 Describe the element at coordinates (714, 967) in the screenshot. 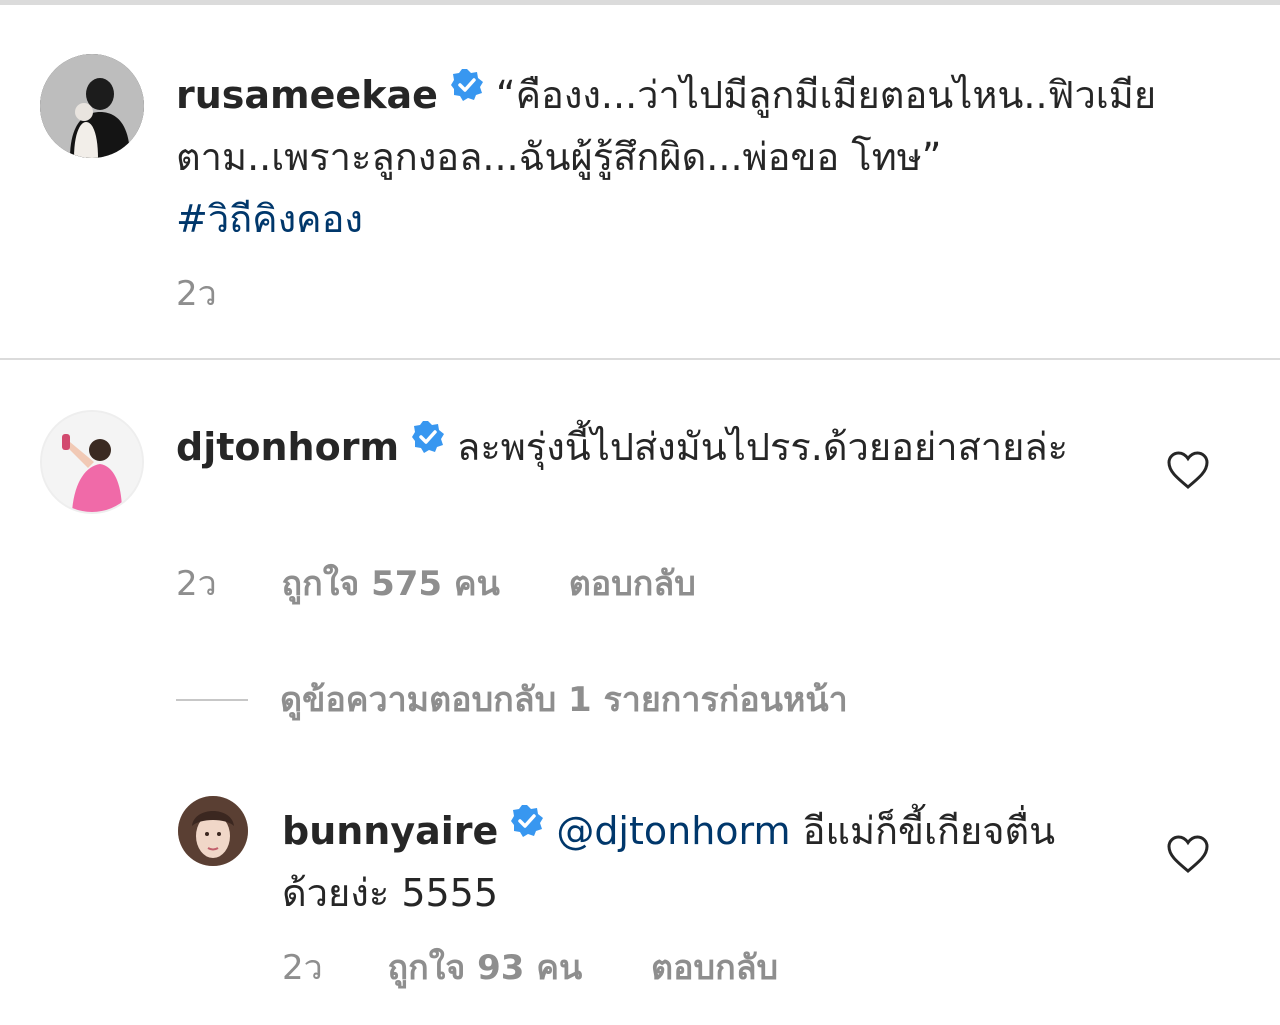

I see `reply-reply-button: ตอบกลับ` at that location.